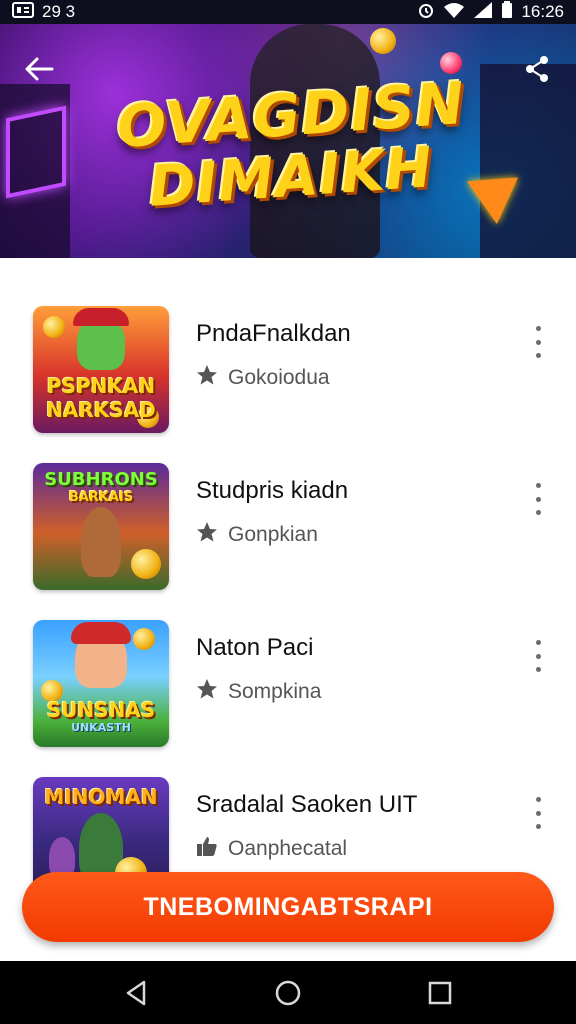 Image resolution: width=576 pixels, height=1024 pixels. What do you see at coordinates (23, 12) in the screenshot?
I see `notification-icon` at bounding box center [23, 12].